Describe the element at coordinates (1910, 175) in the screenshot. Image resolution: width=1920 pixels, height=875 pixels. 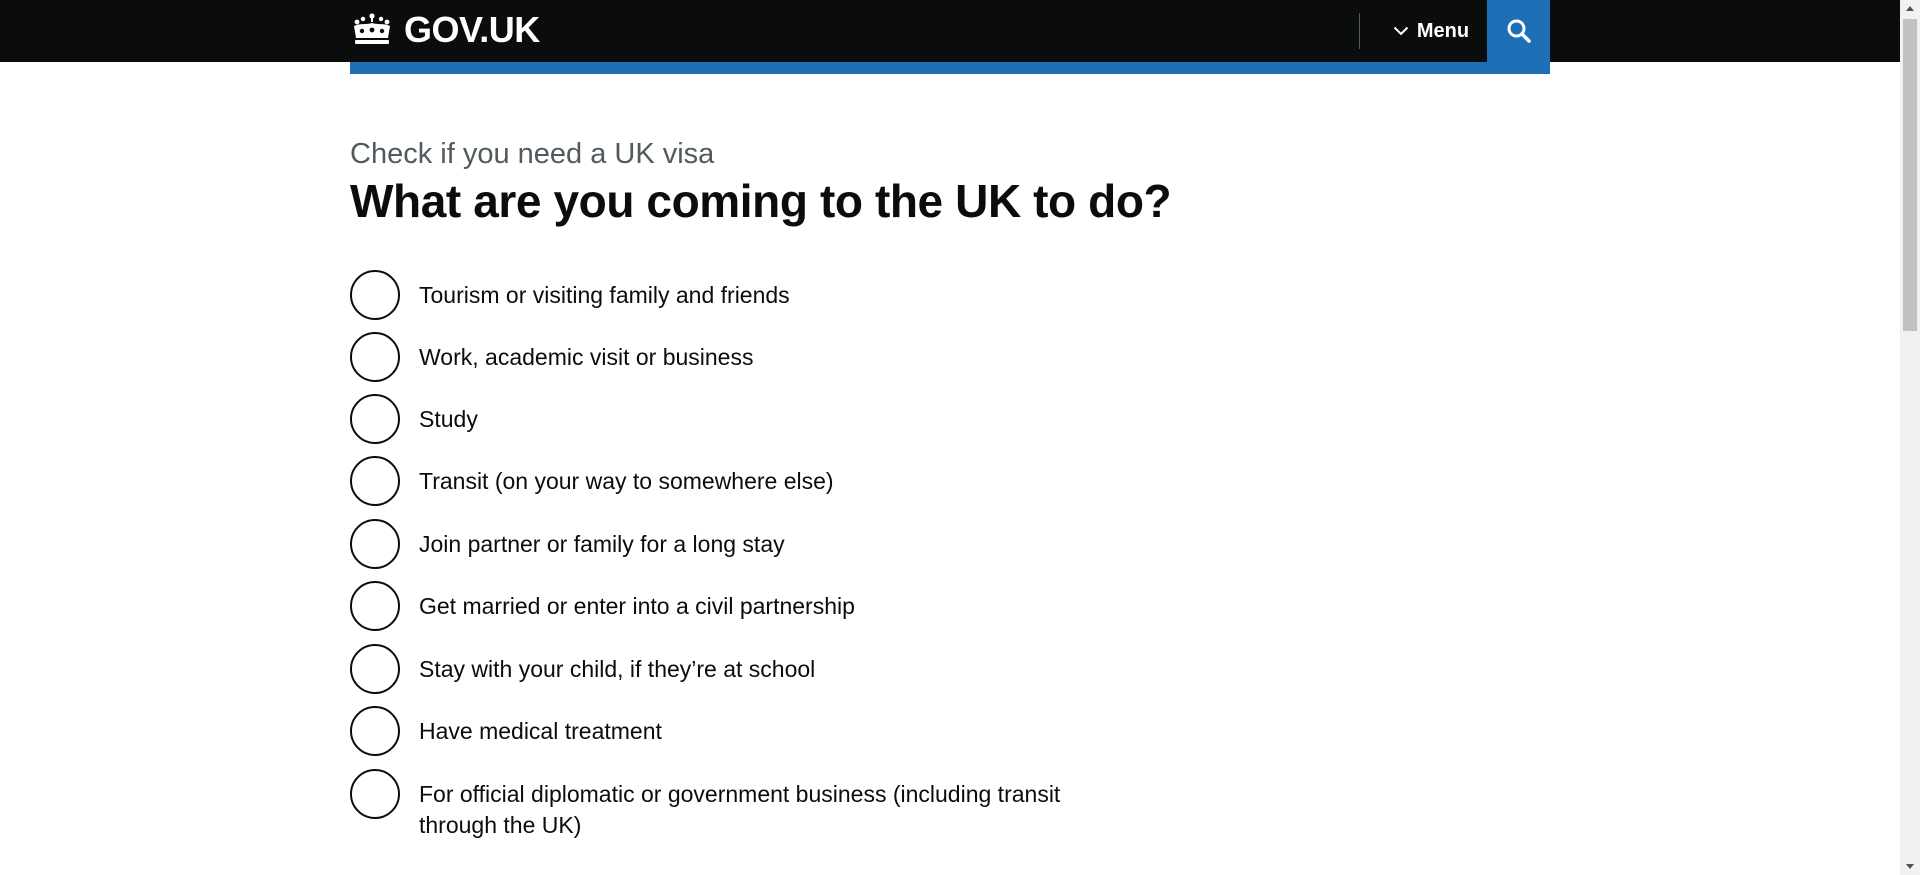
I see `scrollbar-thumb` at that location.